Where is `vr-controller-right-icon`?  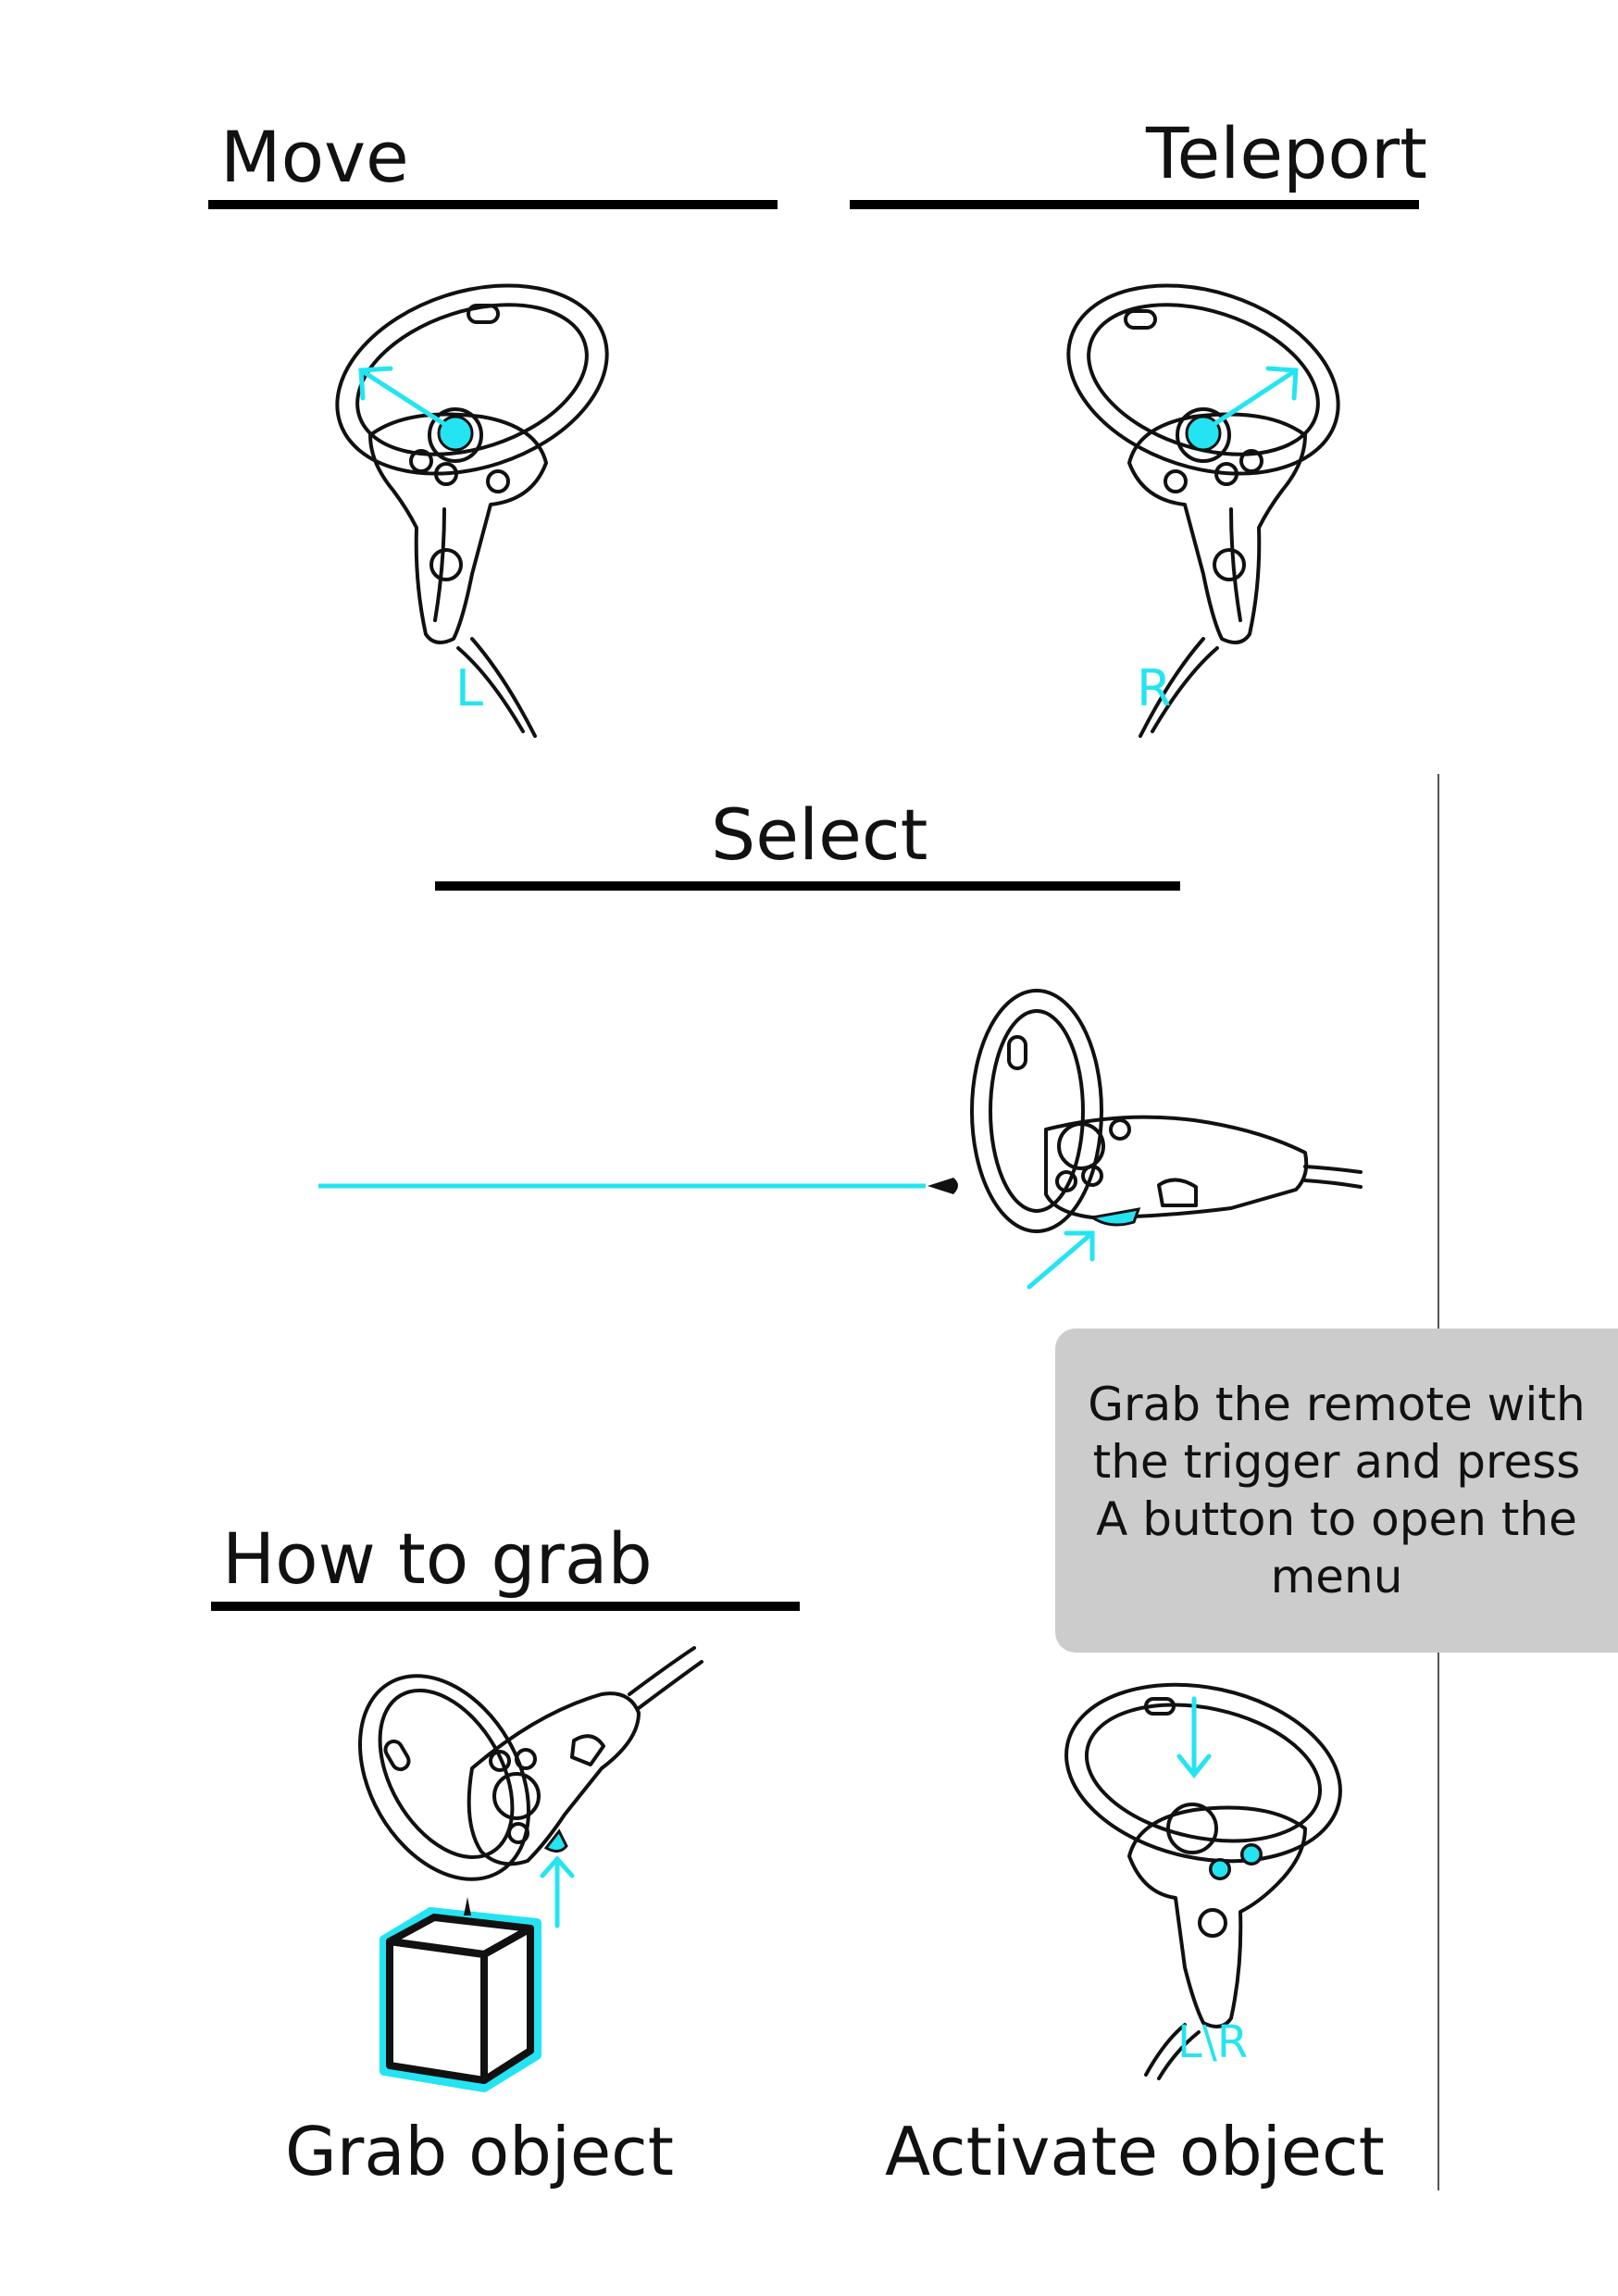 vr-controller-right-icon is located at coordinates (1203, 510).